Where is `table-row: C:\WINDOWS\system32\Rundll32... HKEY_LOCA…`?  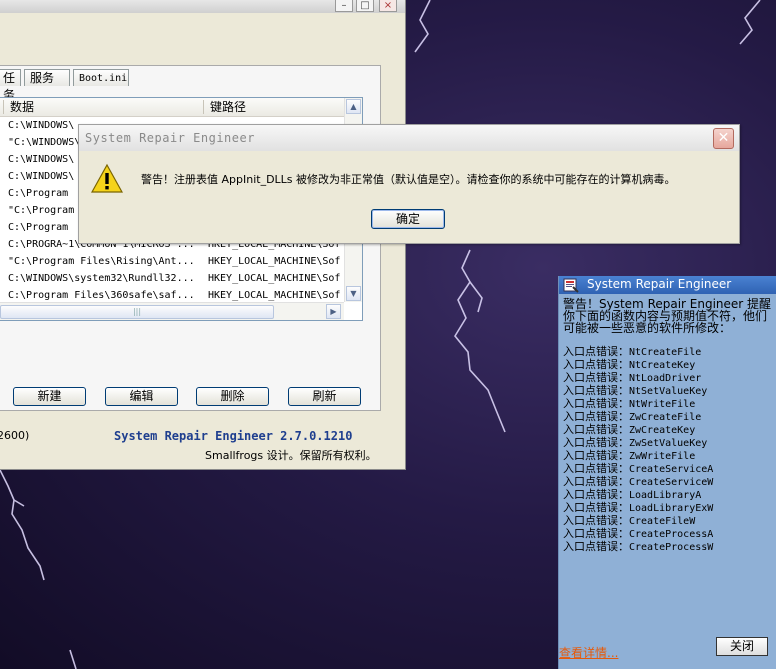
table-row: C:\WINDOWS\system32\Rundll32... HKEY_LOCA… is located at coordinates (172, 278).